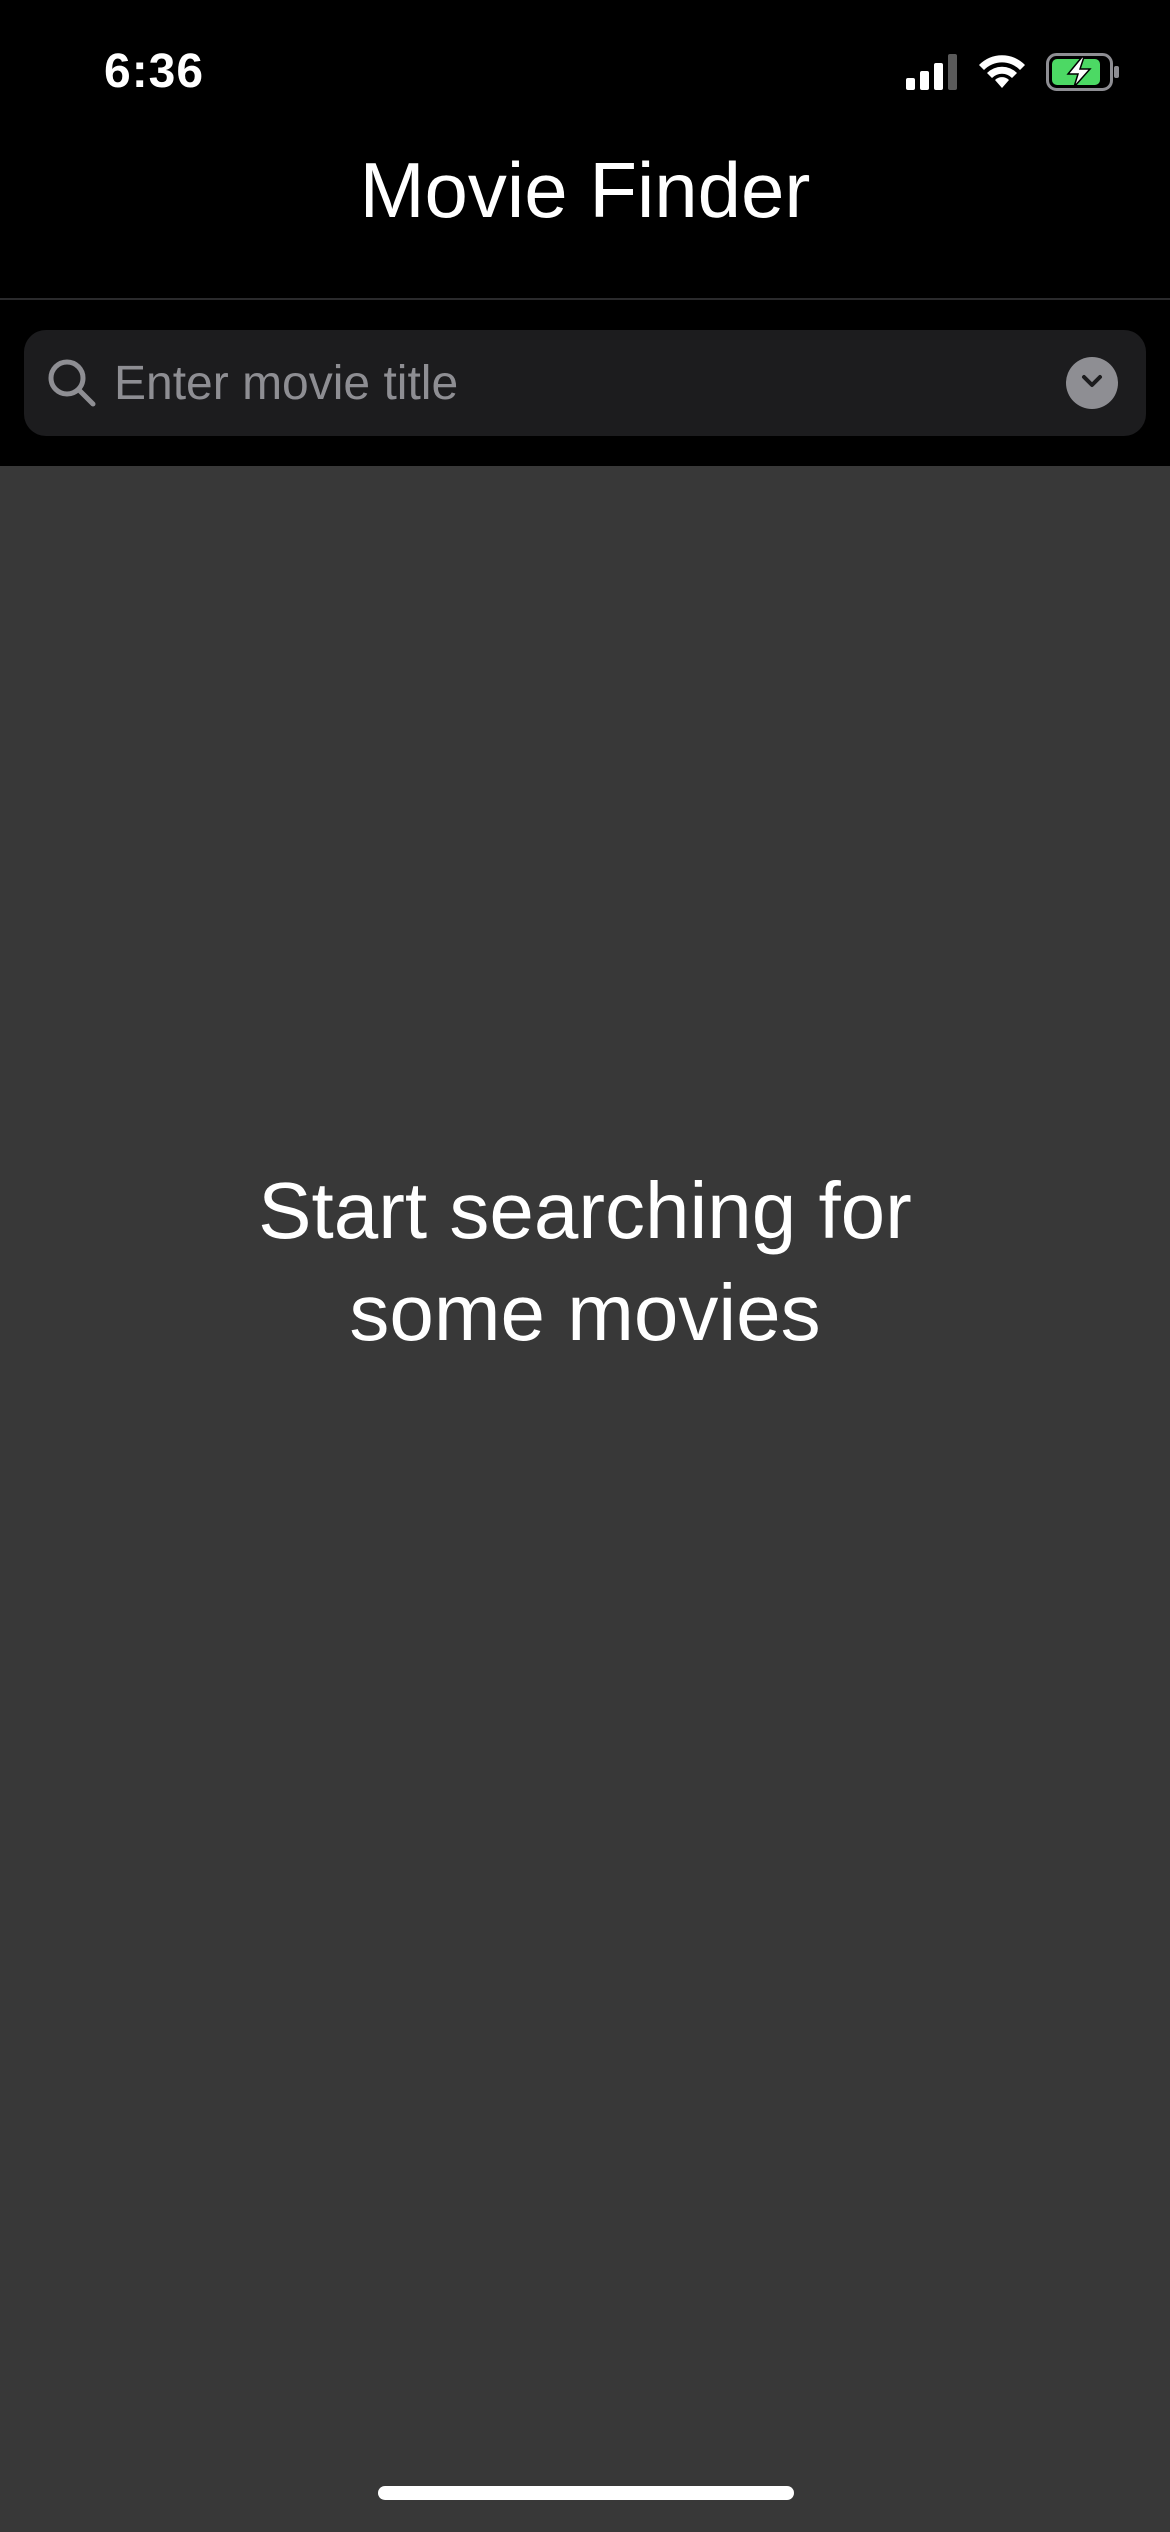  I want to click on navigation-bar: Movie Finder, so click(585, 220).